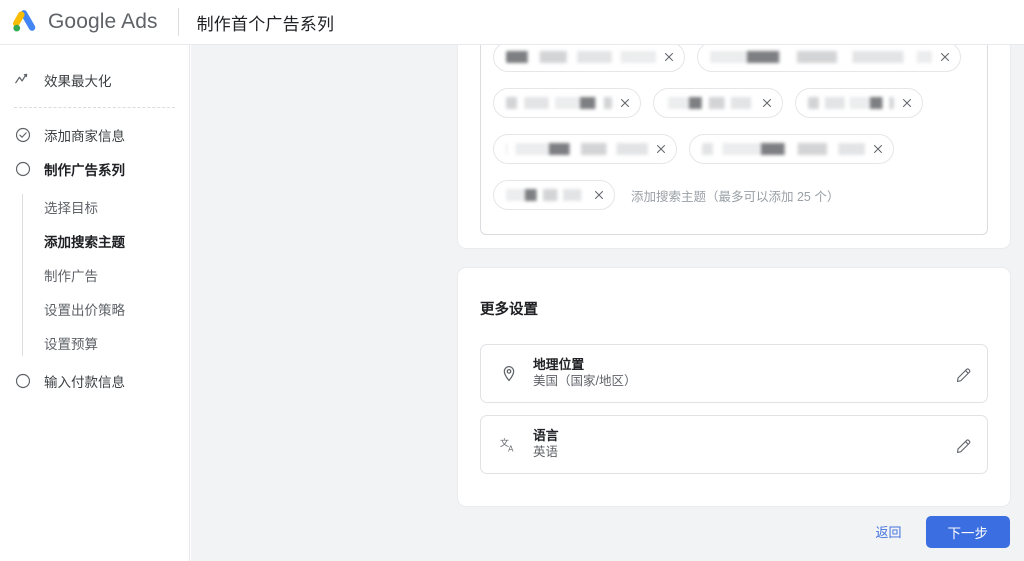  Describe the element at coordinates (24, 21) in the screenshot. I see `google-ads-logo-icon` at that location.